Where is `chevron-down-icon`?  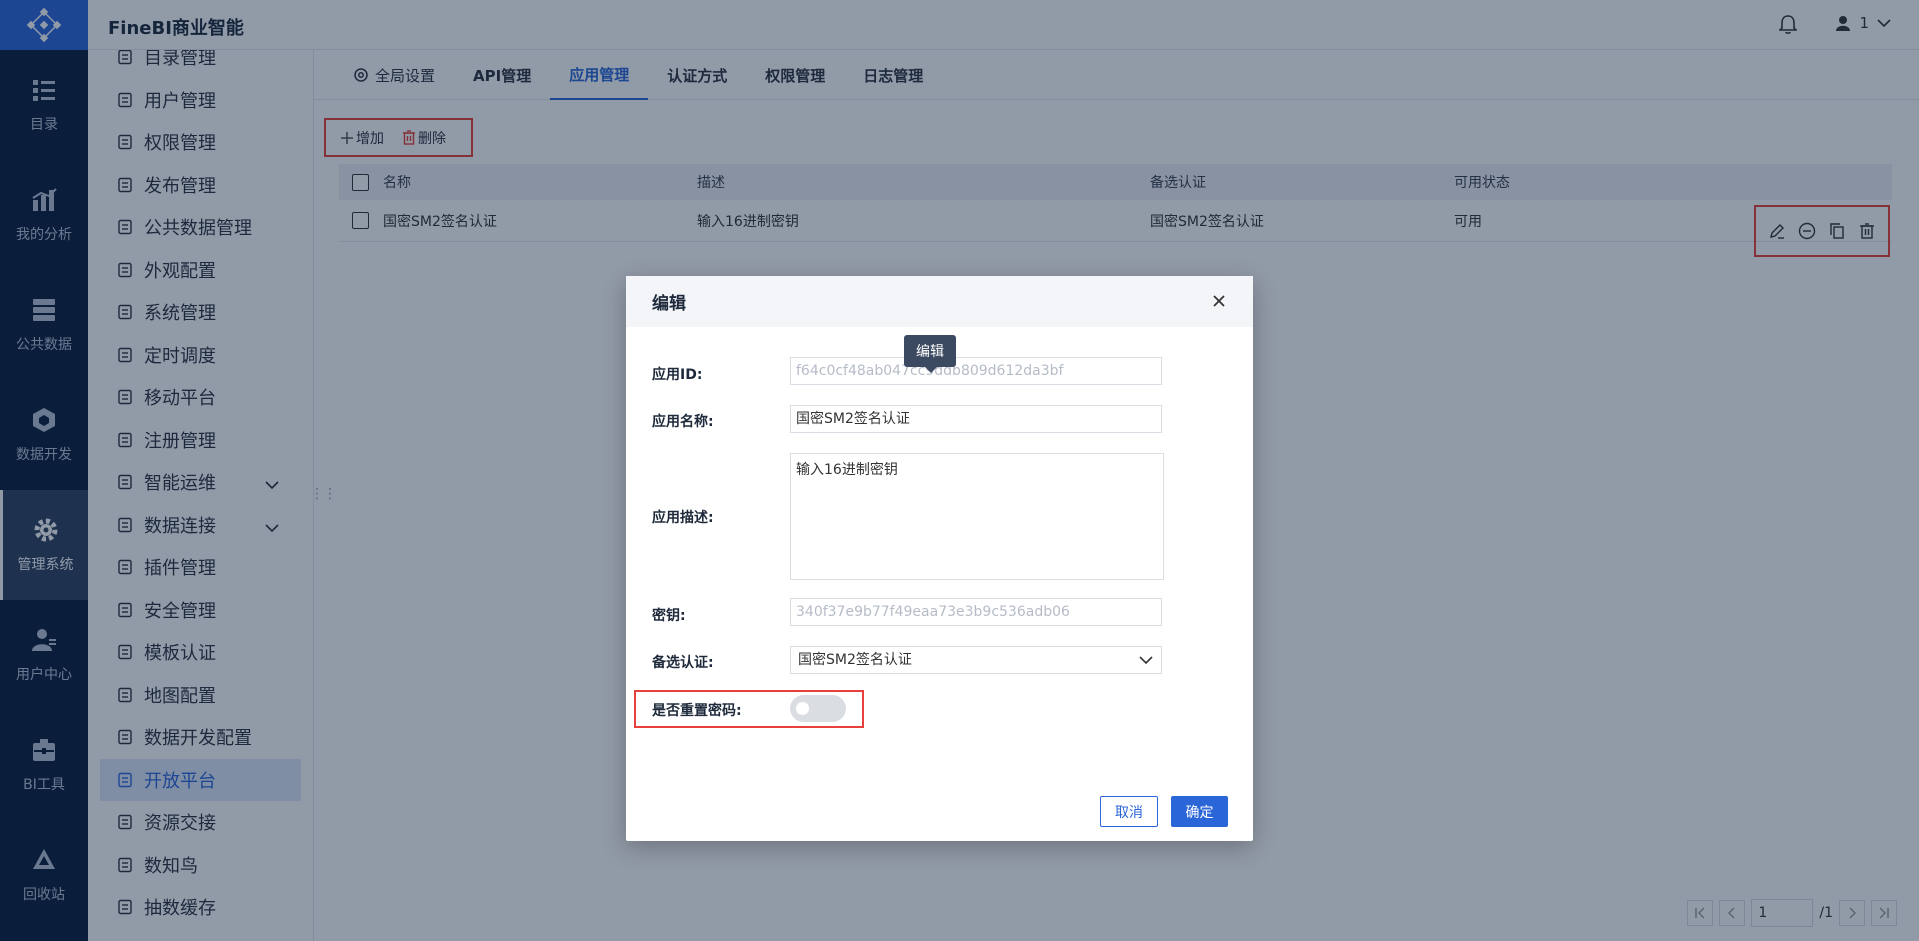 chevron-down-icon is located at coordinates (1146, 660).